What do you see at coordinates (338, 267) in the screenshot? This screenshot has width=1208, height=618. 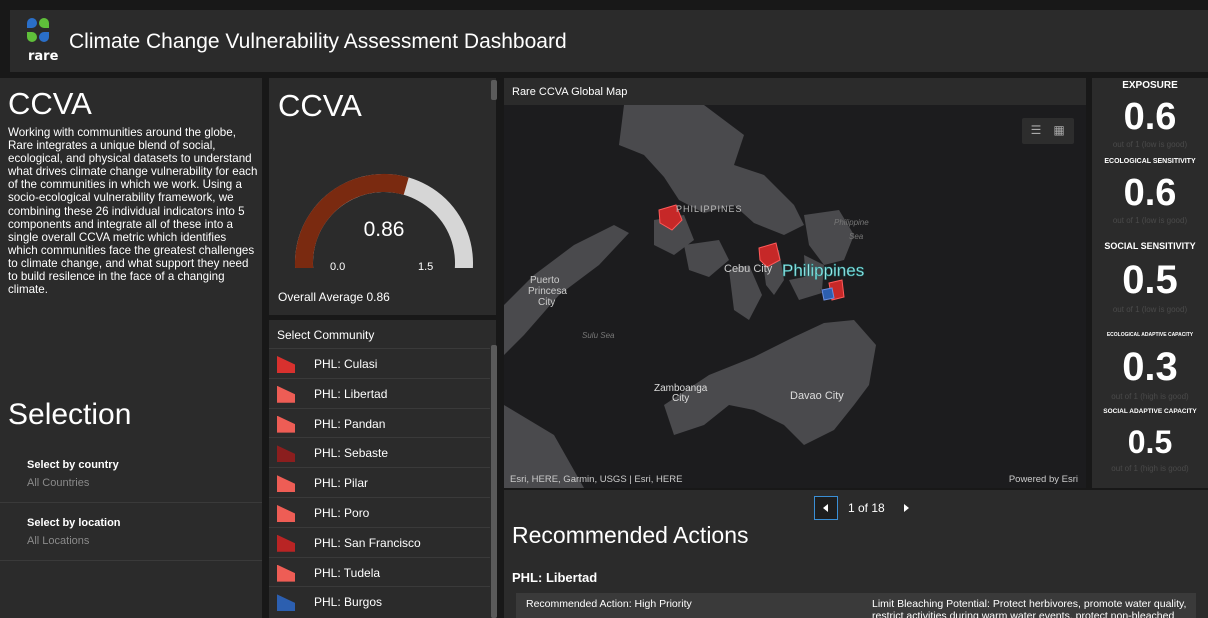 I see `gauge-min: 0.0` at bounding box center [338, 267].